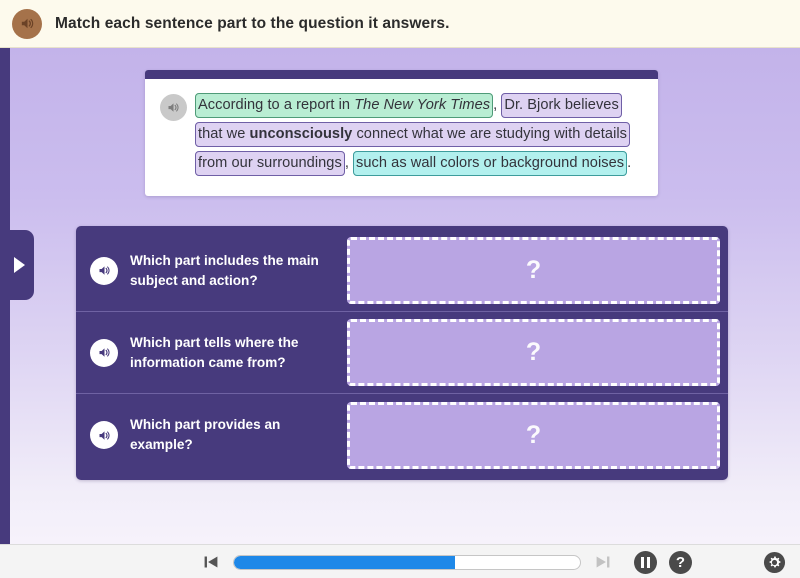 This screenshot has height=578, width=800. What do you see at coordinates (346, 163) in the screenshot?
I see `sentence-comma-2: ,` at bounding box center [346, 163].